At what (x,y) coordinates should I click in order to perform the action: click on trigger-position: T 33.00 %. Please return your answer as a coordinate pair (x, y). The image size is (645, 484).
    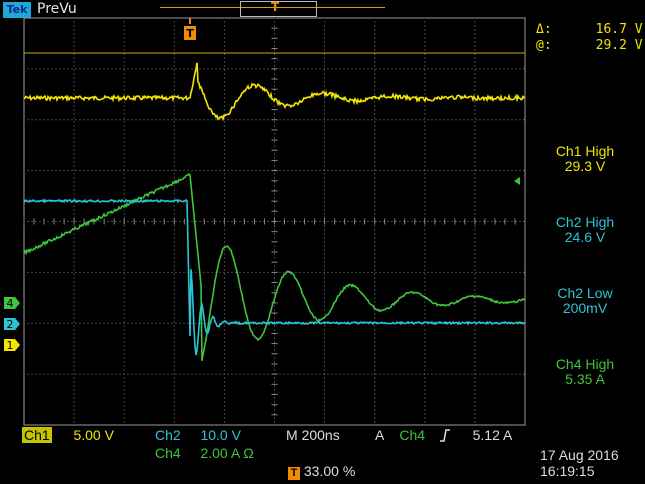
    Looking at the image, I should click on (321, 471).